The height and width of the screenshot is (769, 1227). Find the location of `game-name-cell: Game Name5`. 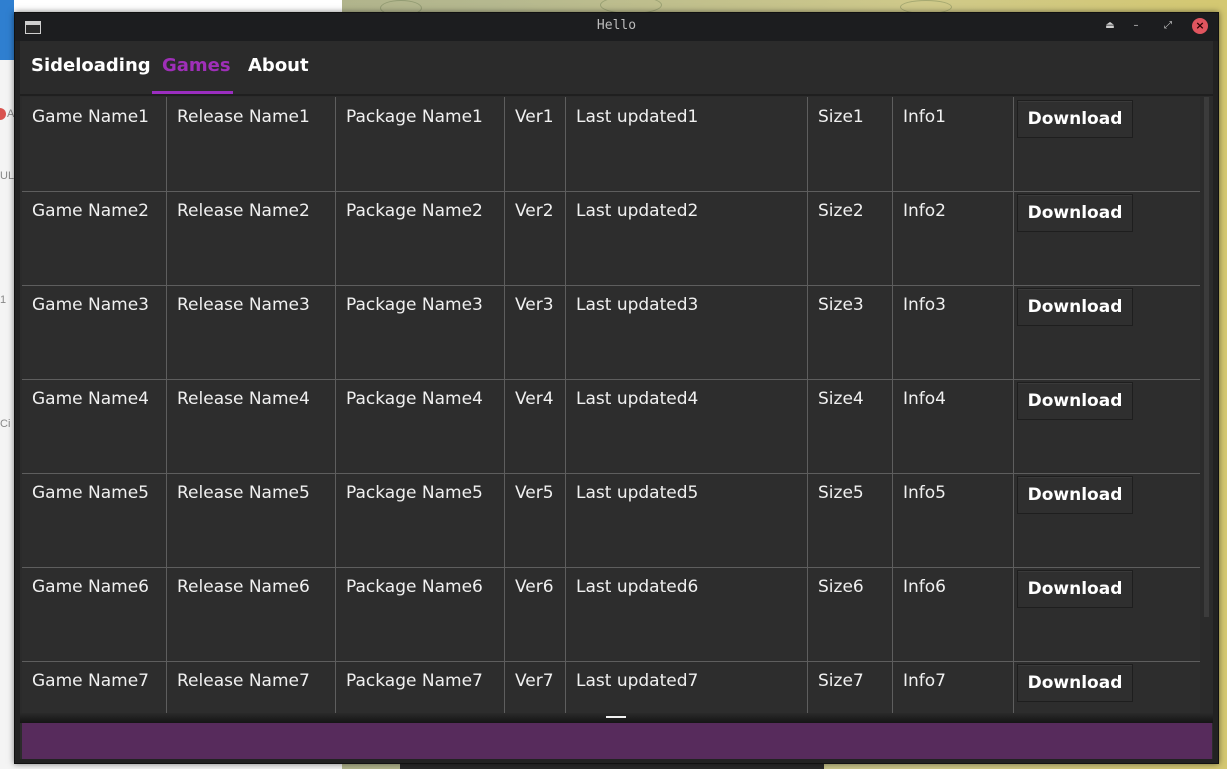

game-name-cell: Game Name5 is located at coordinates (94, 520).